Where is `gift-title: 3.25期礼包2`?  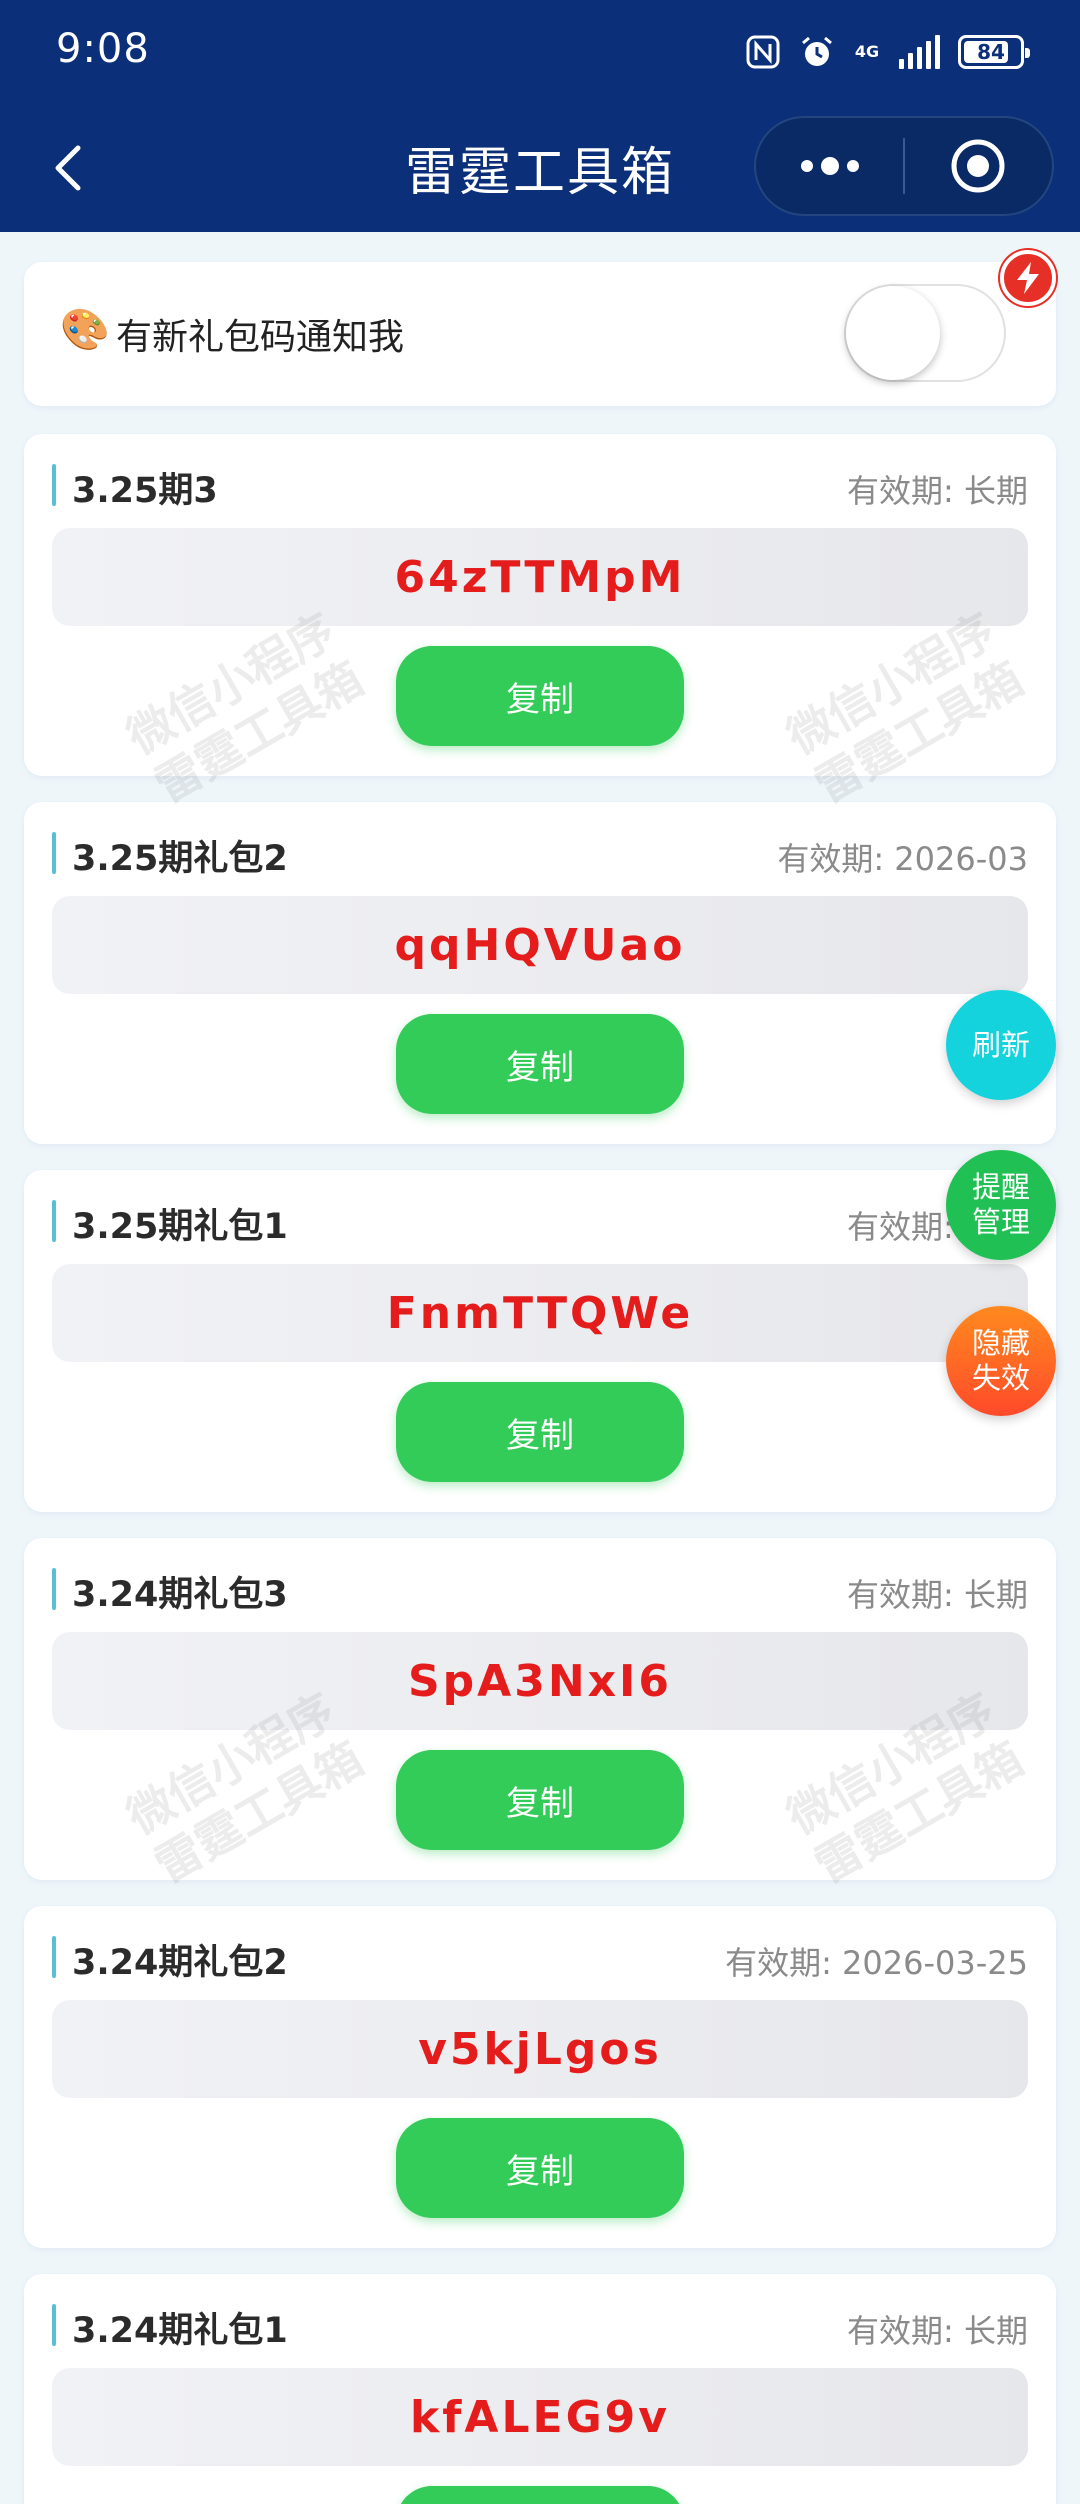
gift-title: 3.25期礼包2 is located at coordinates (180, 859).